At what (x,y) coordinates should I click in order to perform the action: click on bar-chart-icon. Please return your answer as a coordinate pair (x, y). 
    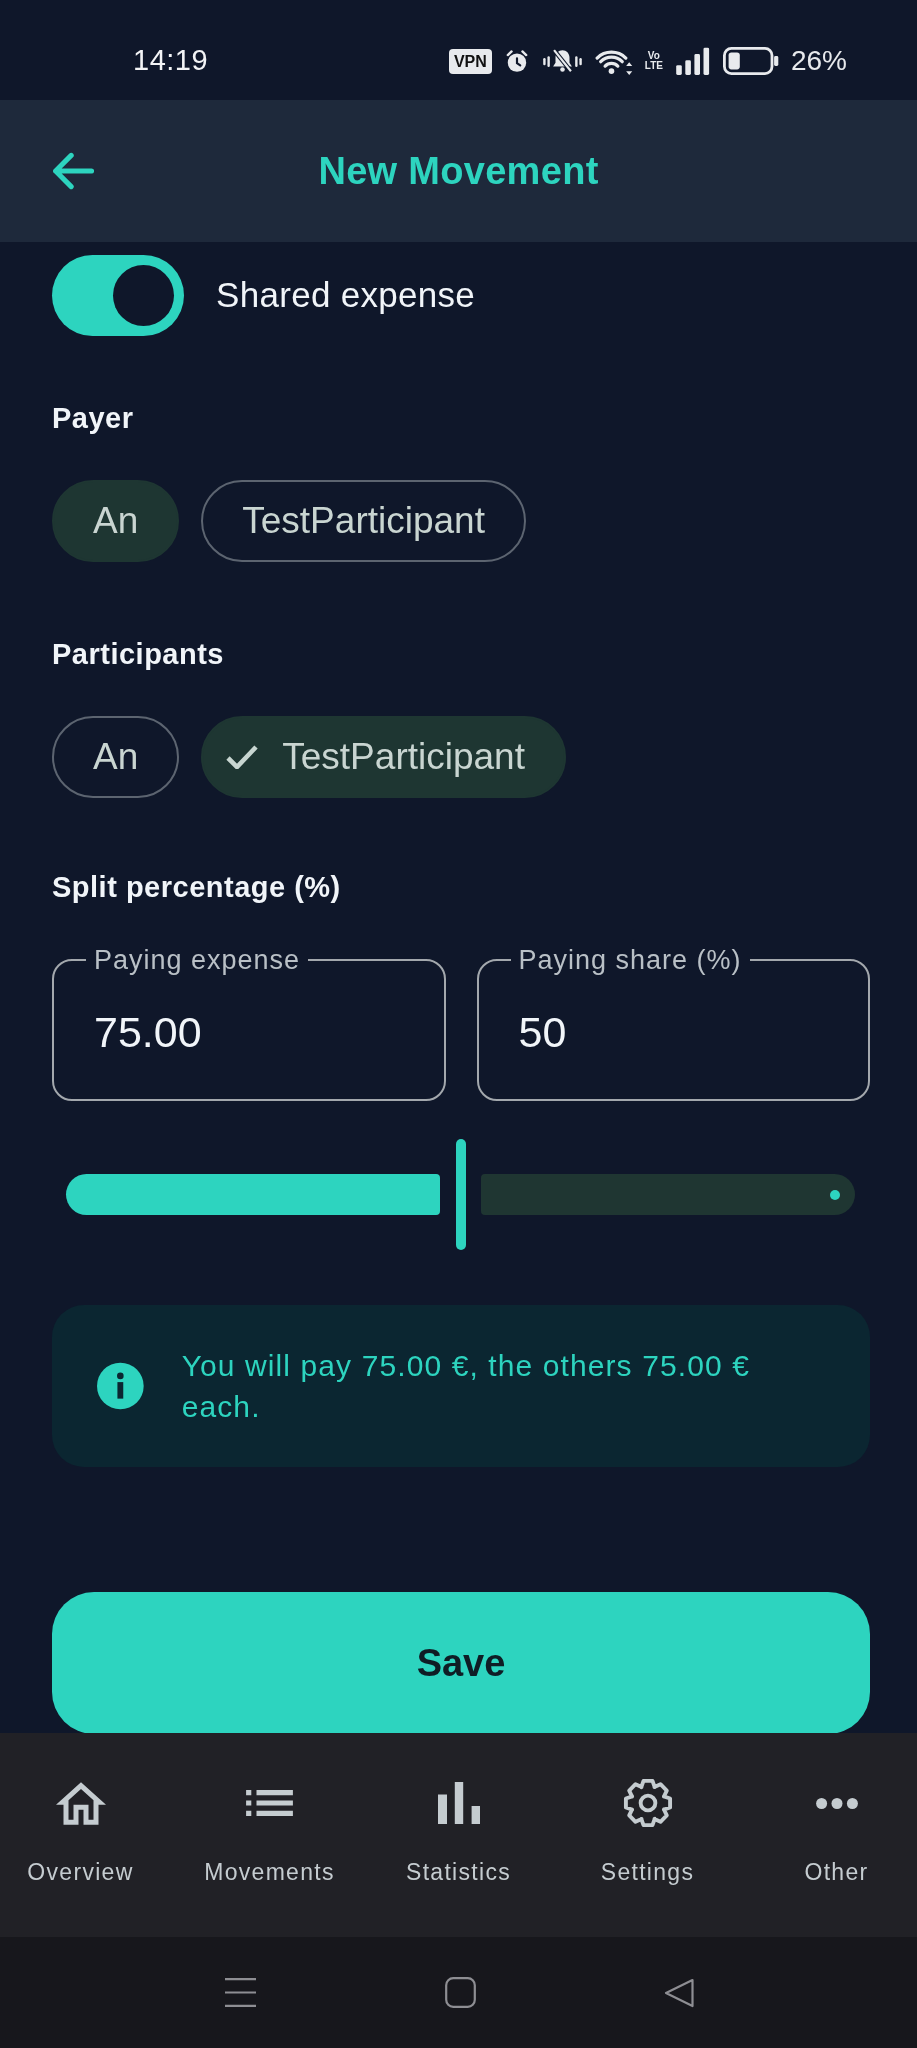
    Looking at the image, I should click on (458, 1803).